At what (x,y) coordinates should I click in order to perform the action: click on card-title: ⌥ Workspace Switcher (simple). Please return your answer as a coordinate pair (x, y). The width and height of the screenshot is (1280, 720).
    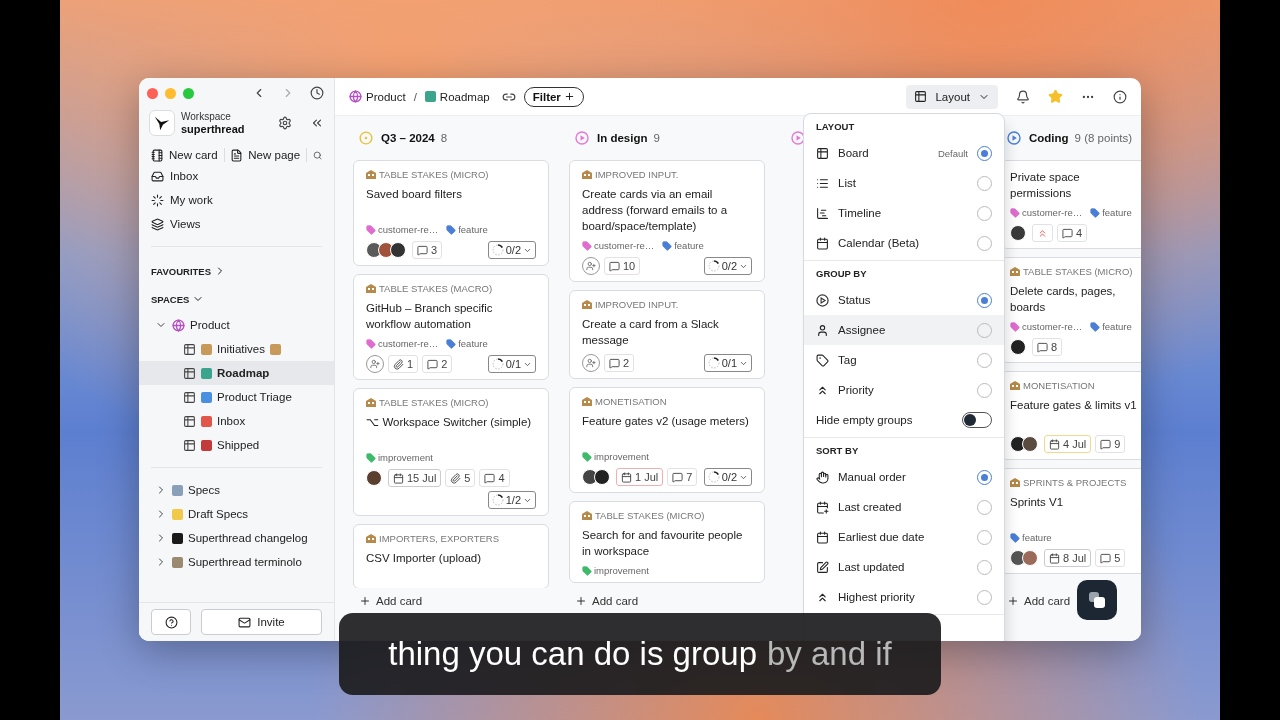
    Looking at the image, I should click on (449, 422).